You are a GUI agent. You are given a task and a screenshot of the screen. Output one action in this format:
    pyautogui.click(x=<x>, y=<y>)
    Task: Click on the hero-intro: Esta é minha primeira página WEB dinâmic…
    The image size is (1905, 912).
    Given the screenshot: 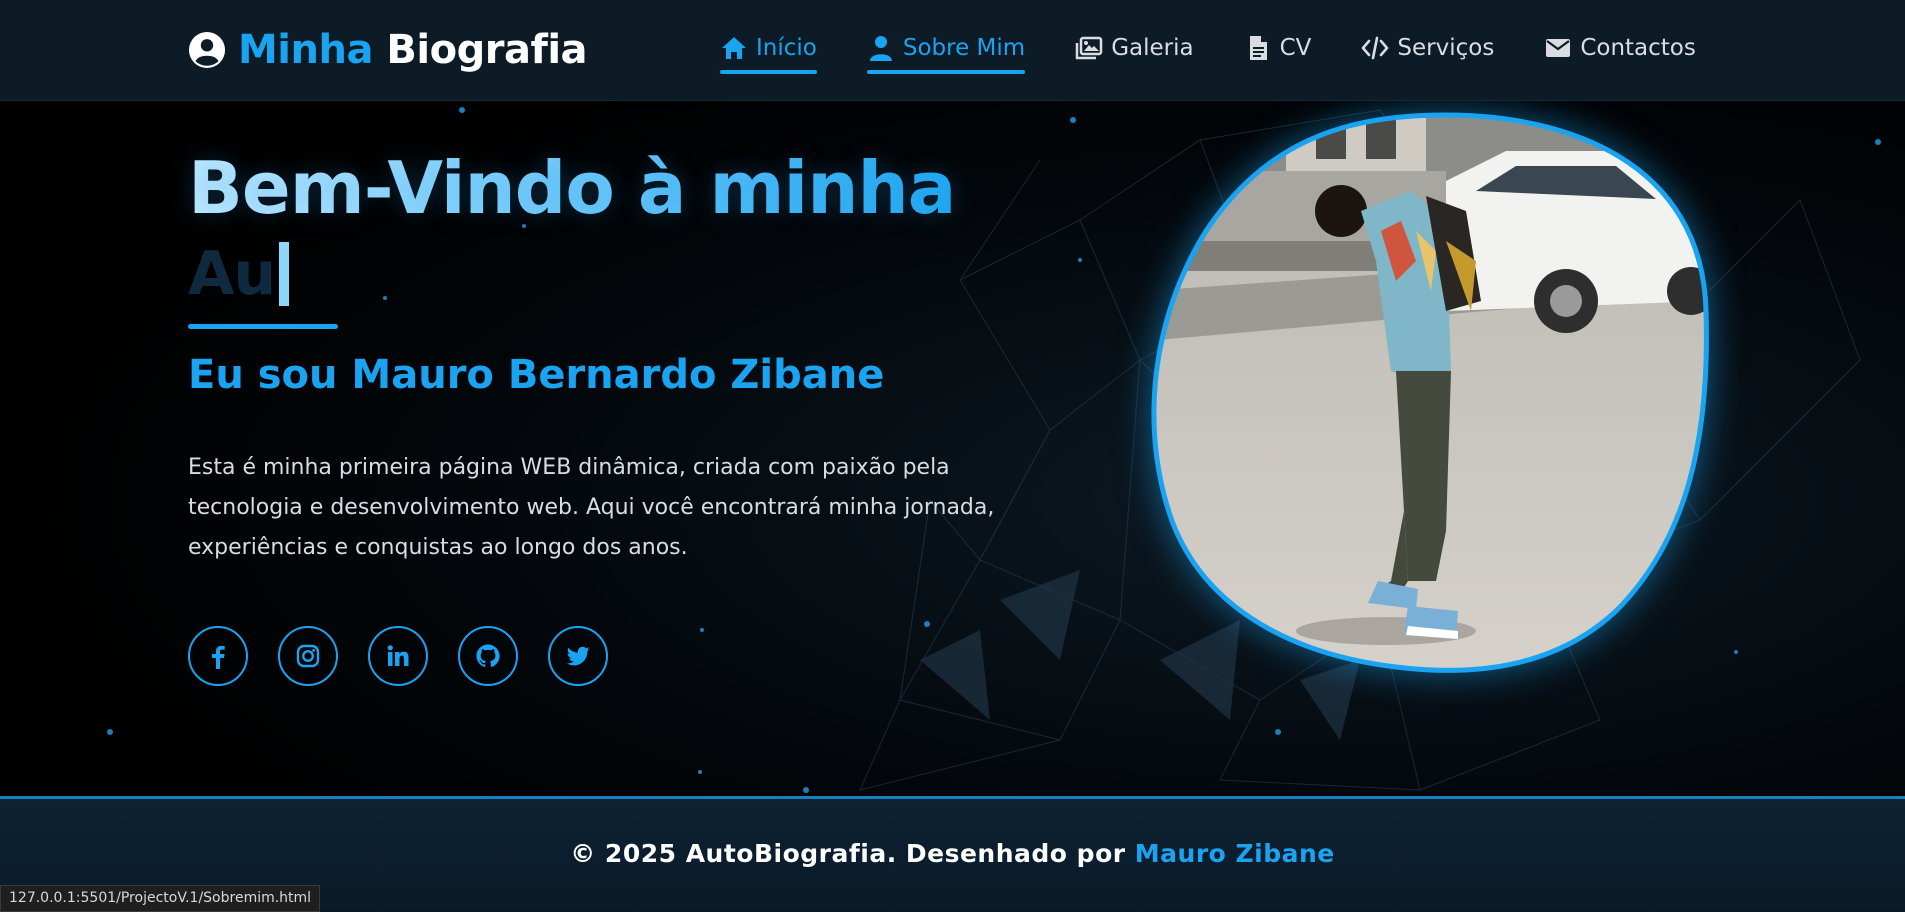 What is the action you would take?
    pyautogui.click(x=591, y=507)
    